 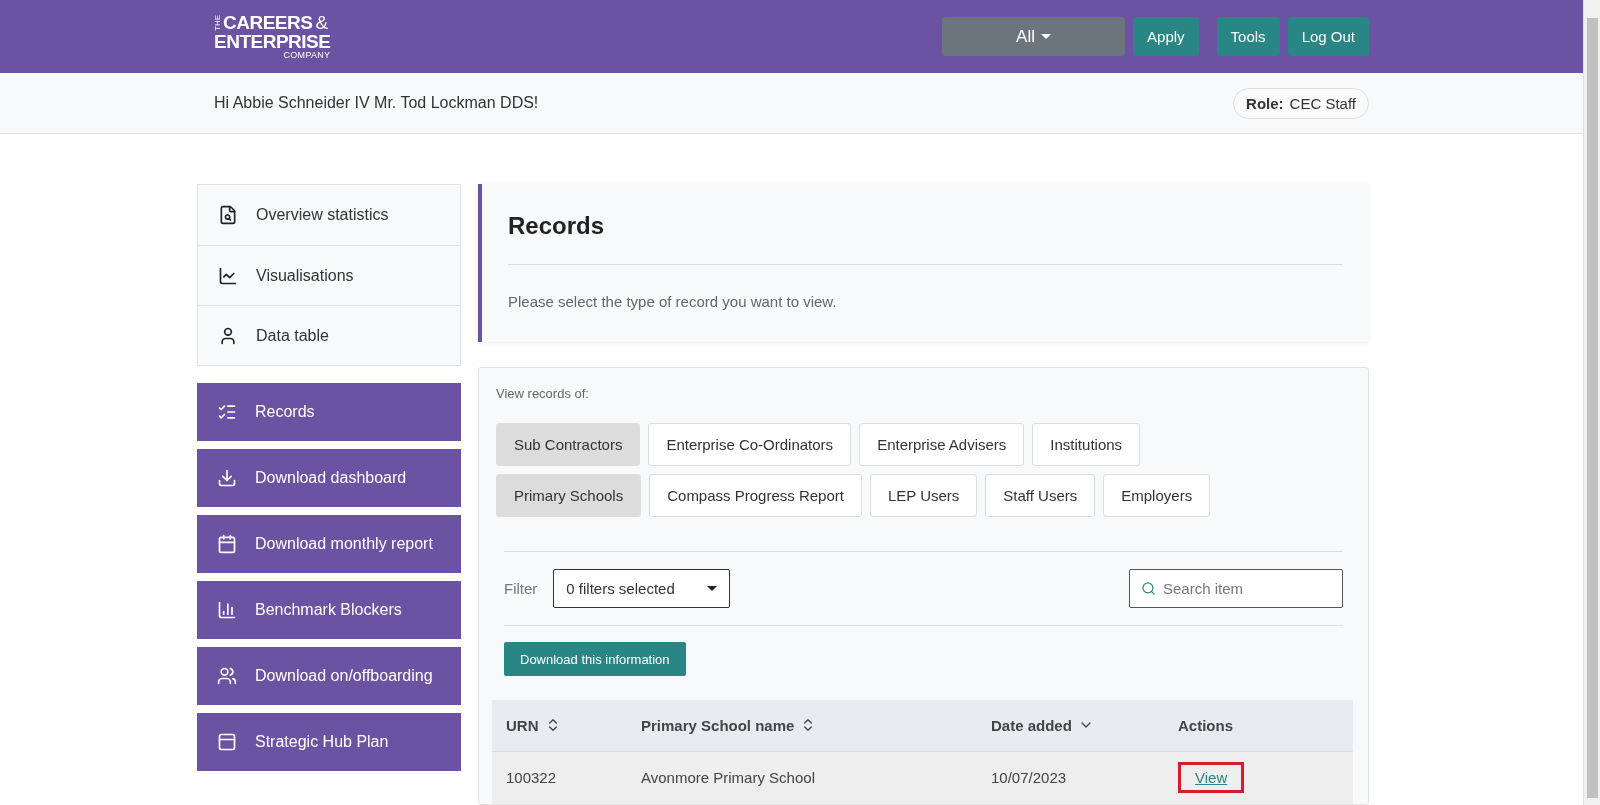 I want to click on nav-item: Visualisations, so click(x=329, y=275).